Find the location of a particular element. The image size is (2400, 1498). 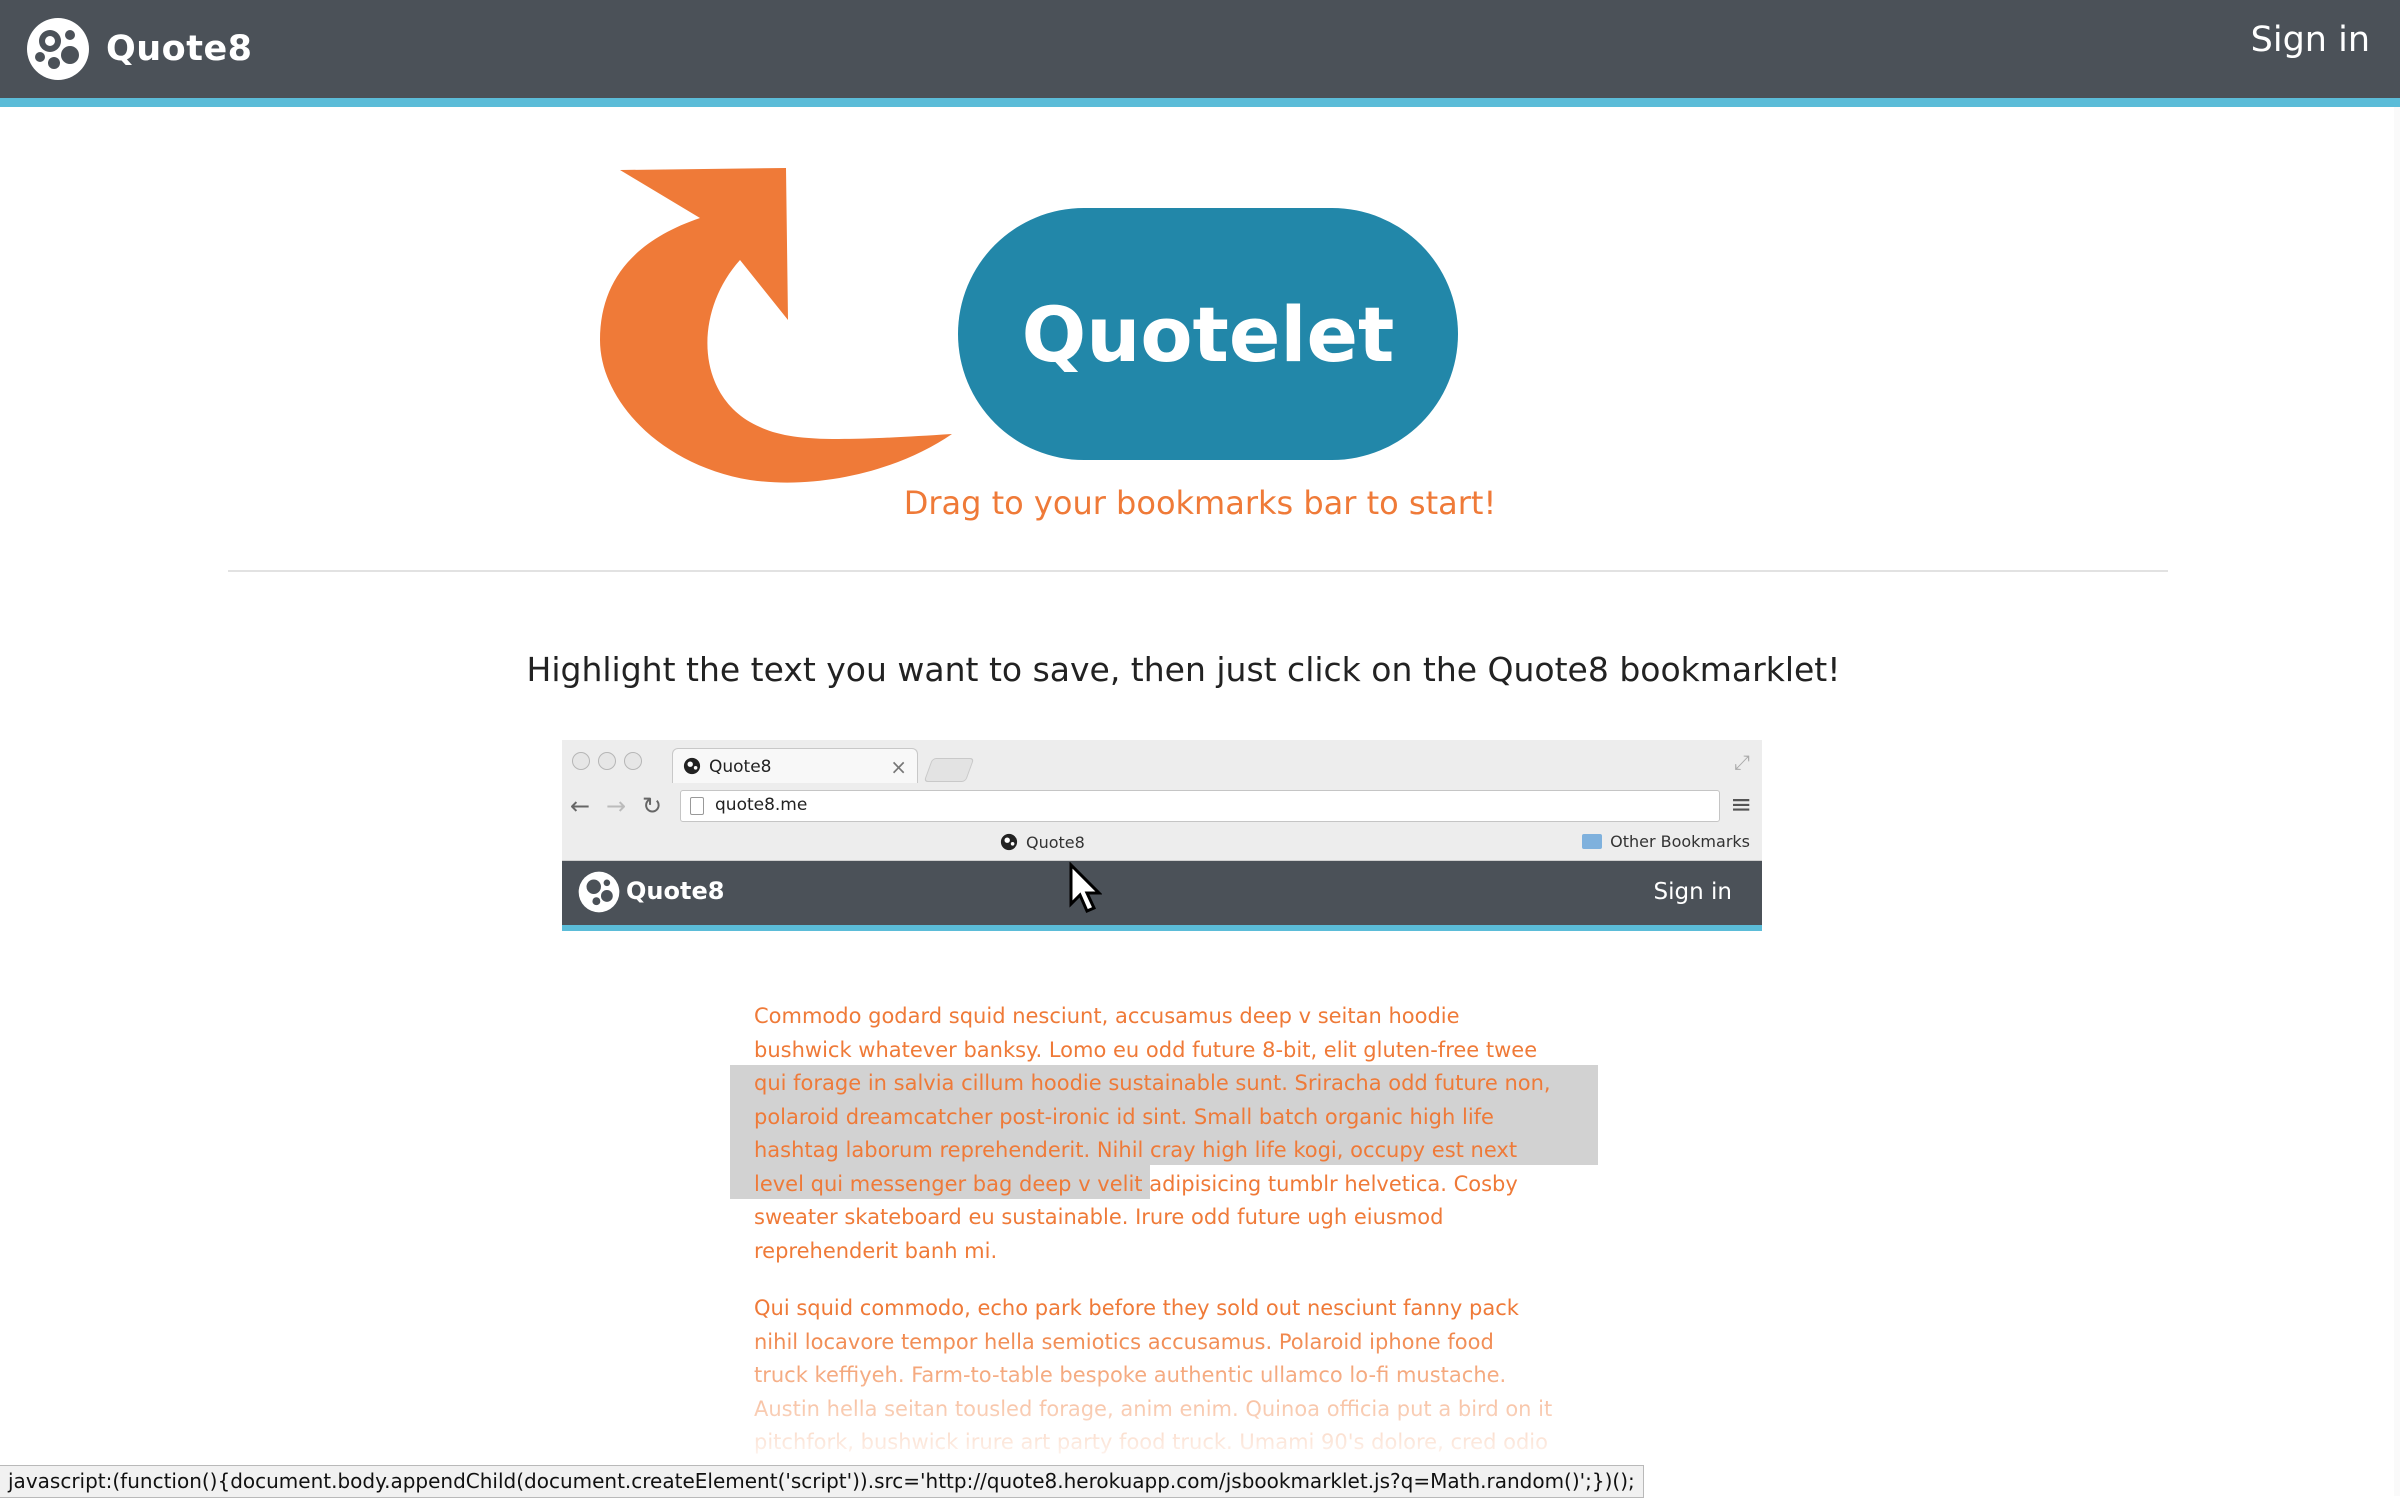

brand-name: Quote8 is located at coordinates (179, 49).